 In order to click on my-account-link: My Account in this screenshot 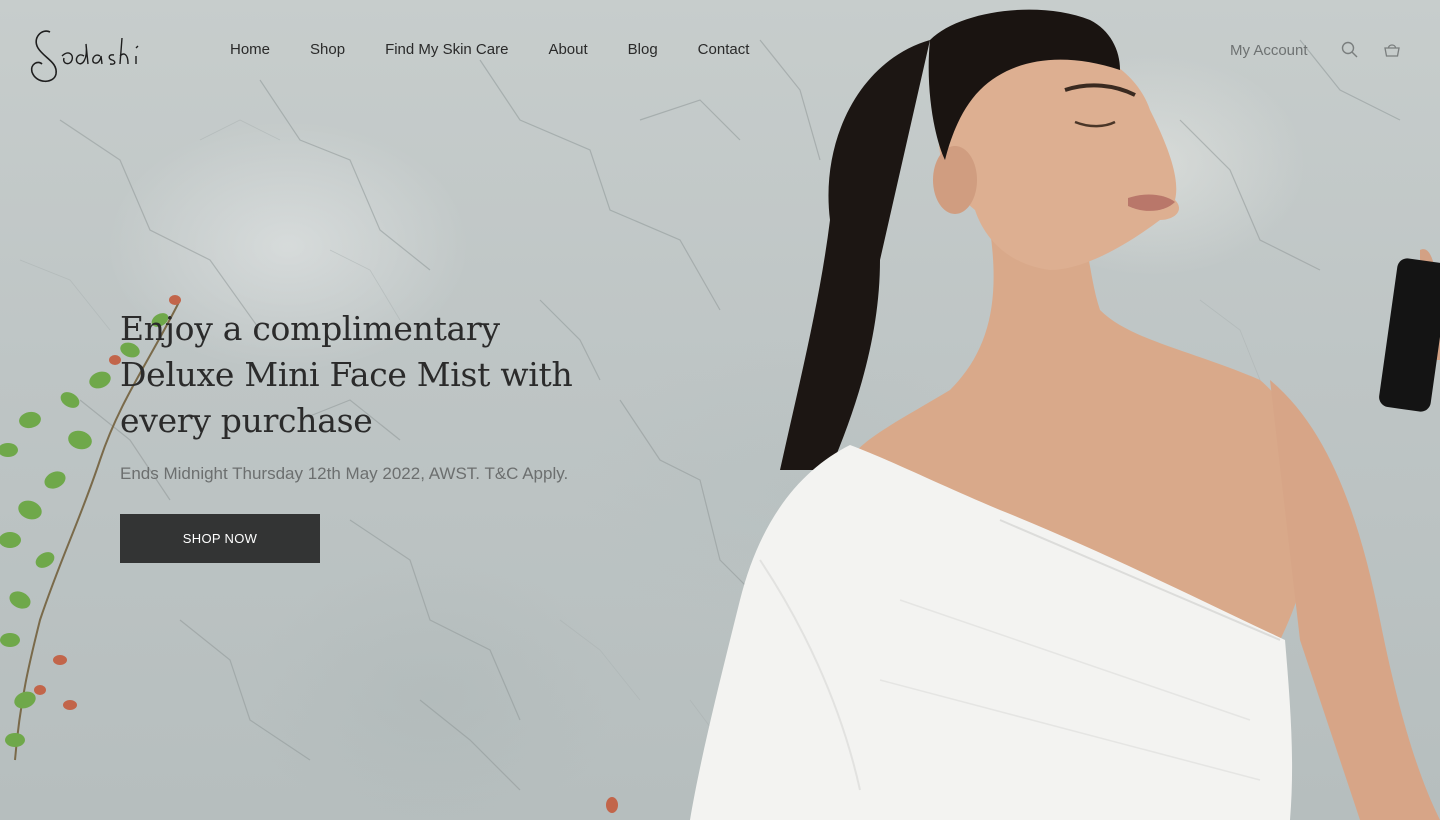, I will do `click(1269, 50)`.